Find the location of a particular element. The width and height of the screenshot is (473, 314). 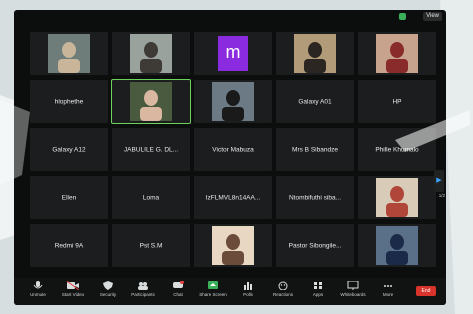

toolbar-apps-button: Apps is located at coordinates (318, 292).